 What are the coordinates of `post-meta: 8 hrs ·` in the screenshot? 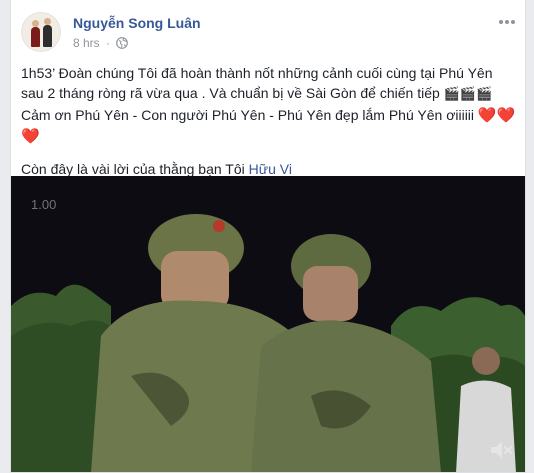 It's located at (101, 44).